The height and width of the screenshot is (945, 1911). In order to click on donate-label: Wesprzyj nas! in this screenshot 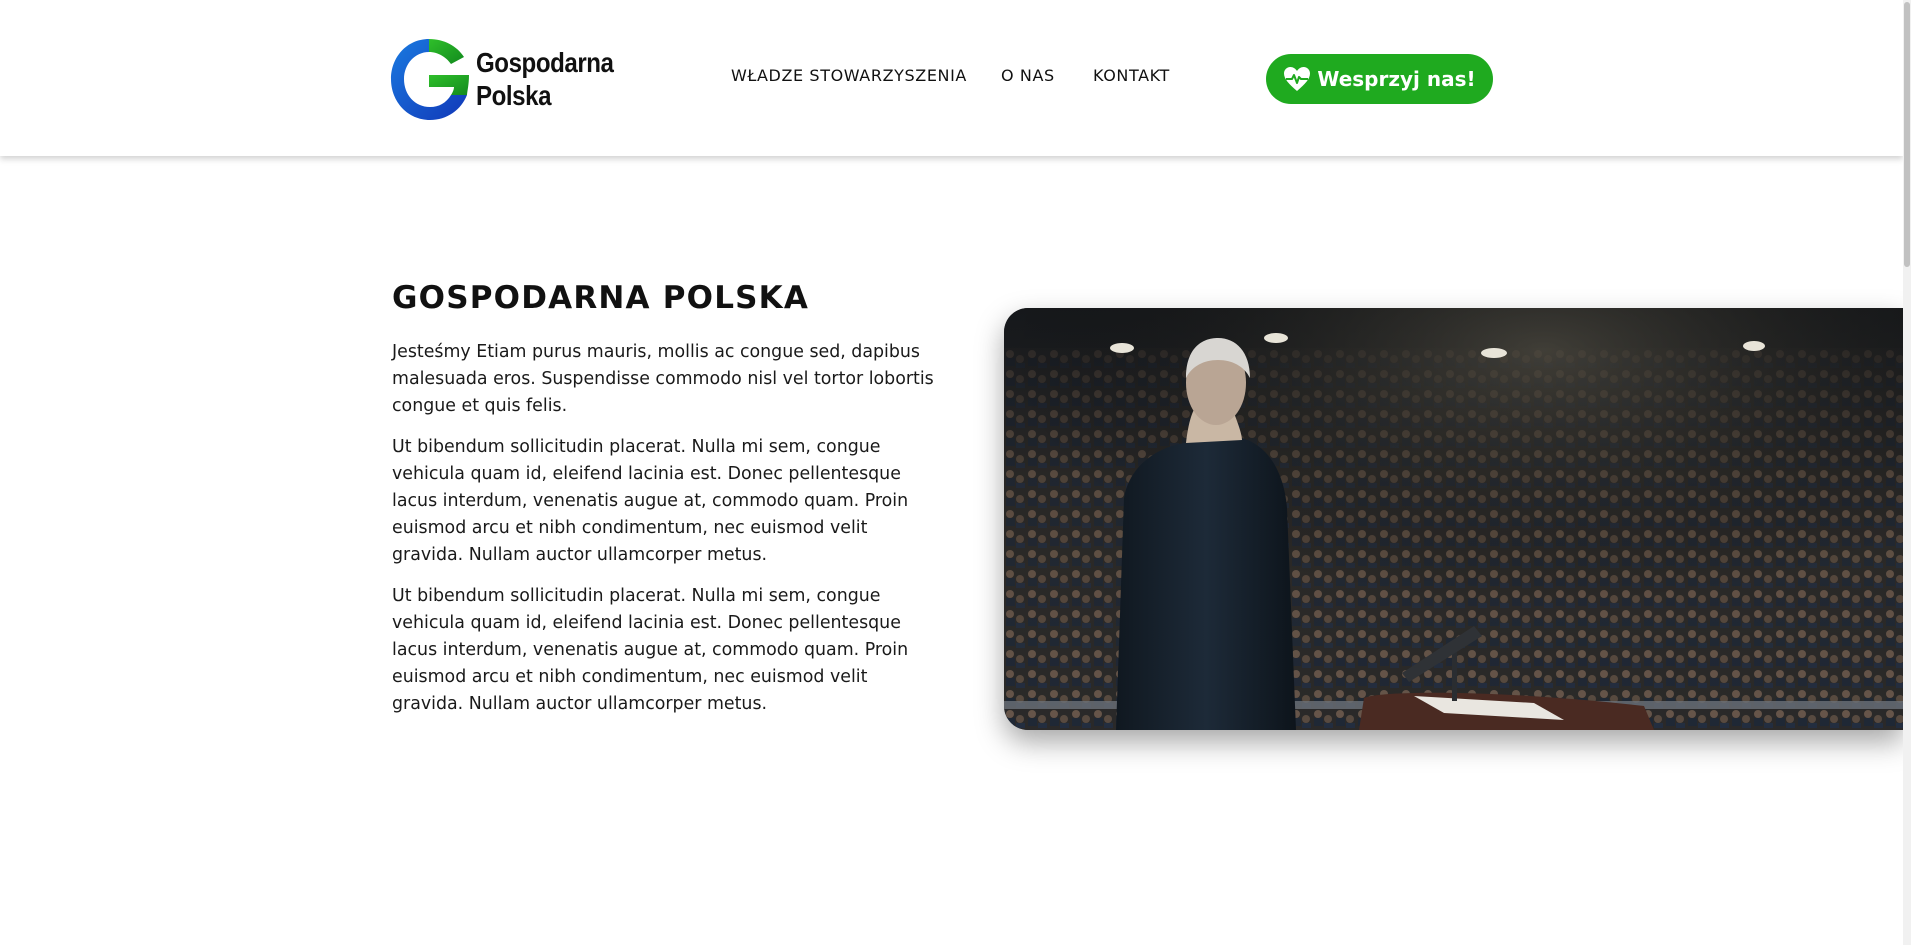, I will do `click(1396, 79)`.